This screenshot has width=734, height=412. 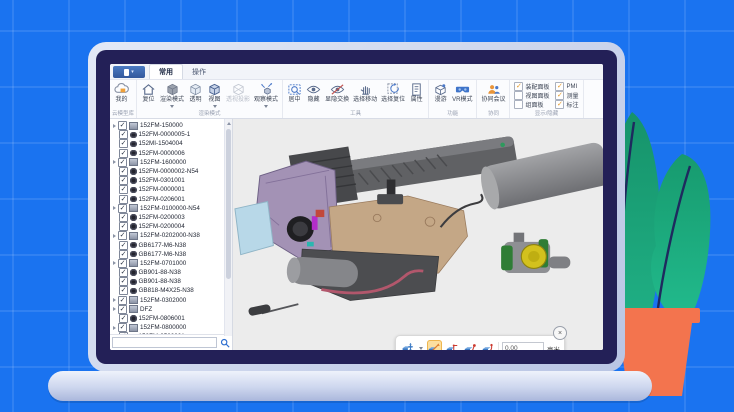 I want to click on tree-item: ✓ 152FM-0200004, so click(x=171, y=227).